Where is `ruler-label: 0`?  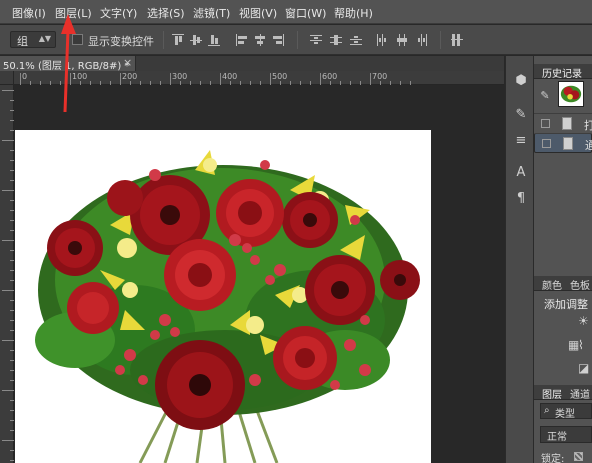
ruler-label: 0 is located at coordinates (25, 76).